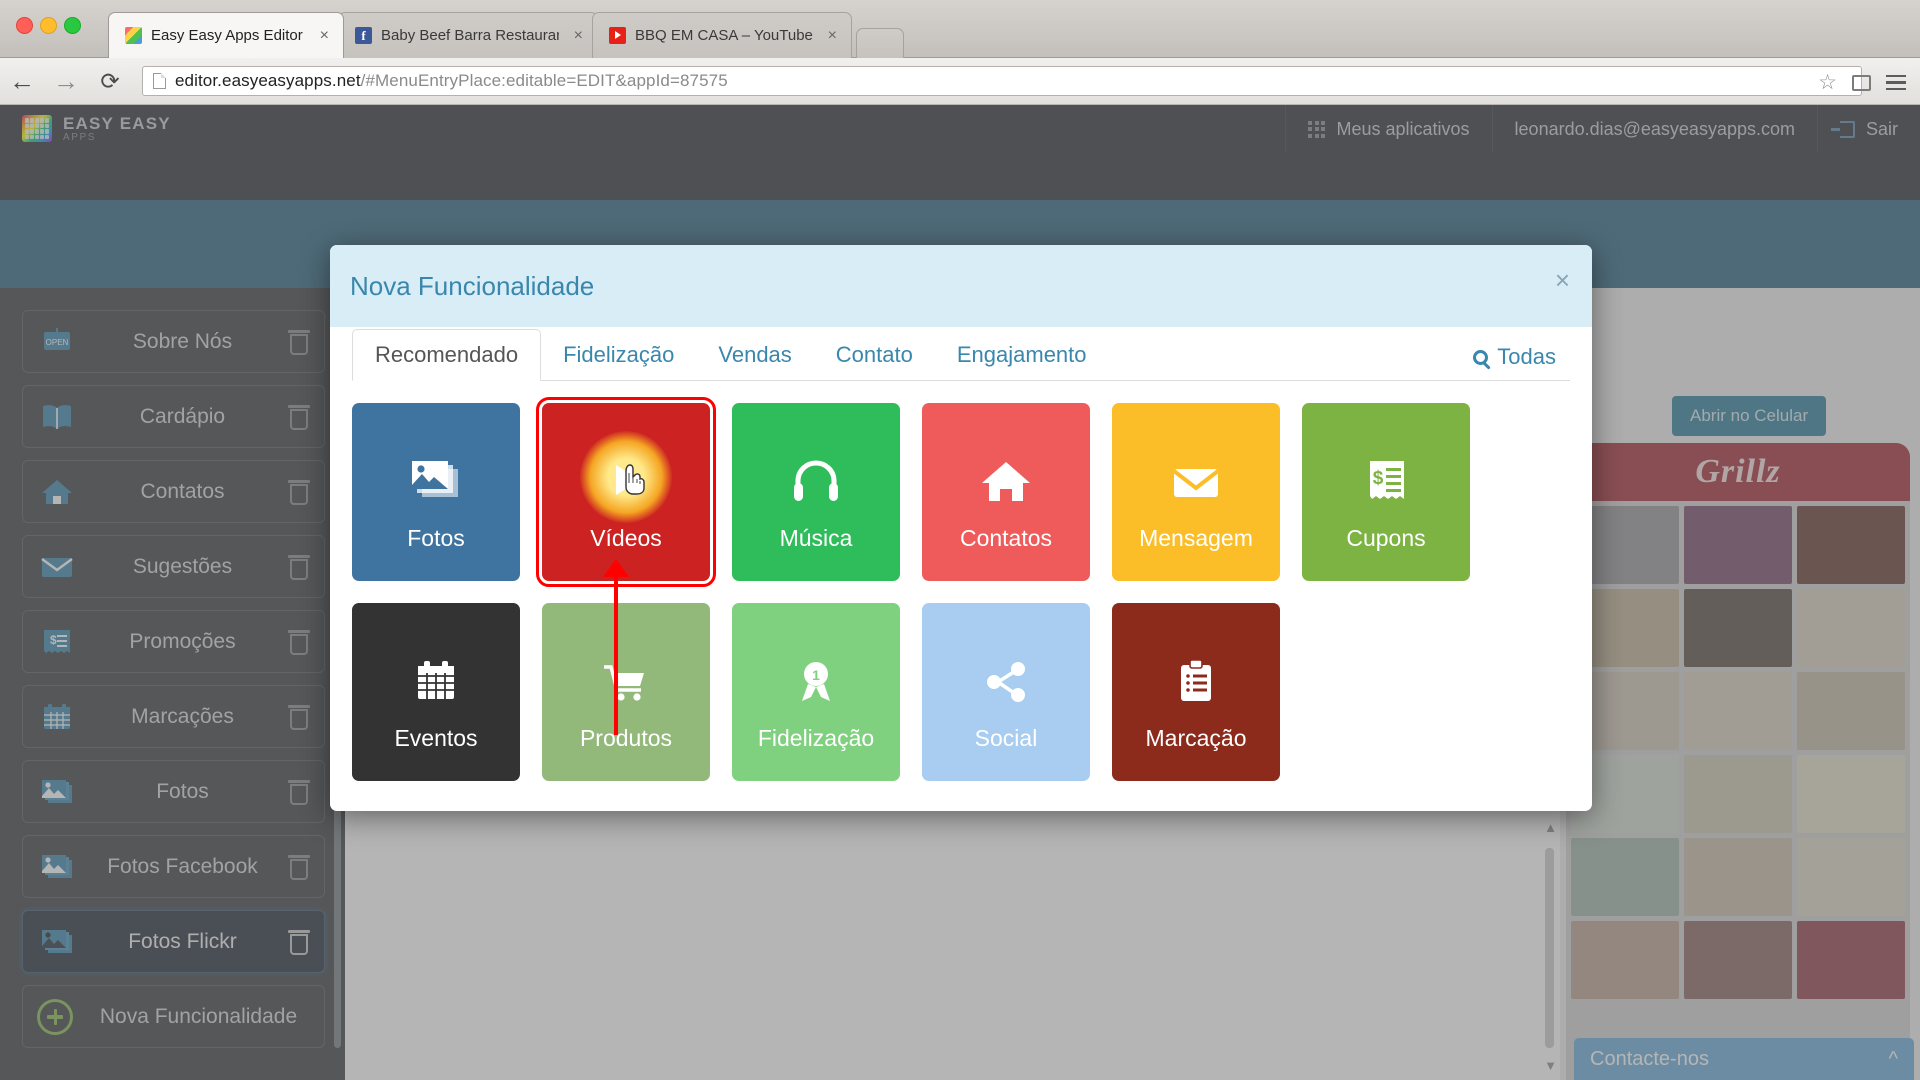 The image size is (1920, 1080). I want to click on maximize-window-button, so click(72, 25).